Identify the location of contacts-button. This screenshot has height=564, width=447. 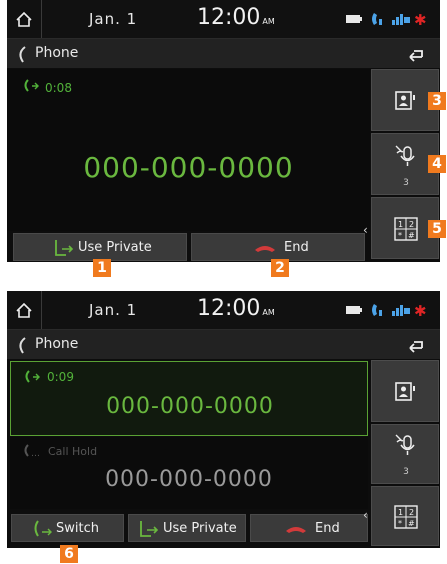
(405, 391).